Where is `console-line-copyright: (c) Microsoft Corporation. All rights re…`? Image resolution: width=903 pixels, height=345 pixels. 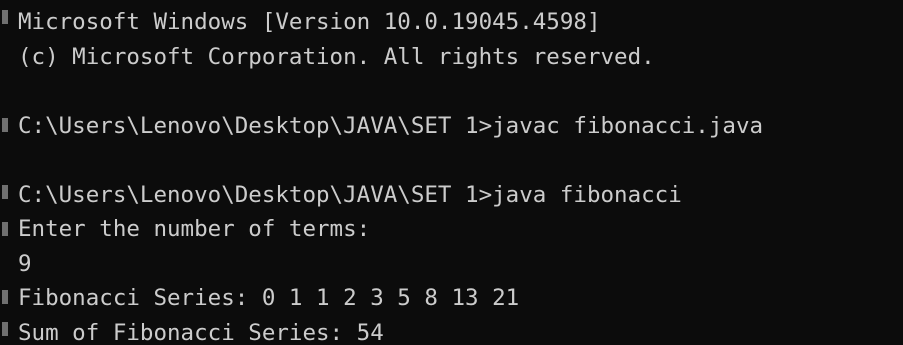 console-line-copyright: (c) Microsoft Corporation. All rights re… is located at coordinates (336, 56).